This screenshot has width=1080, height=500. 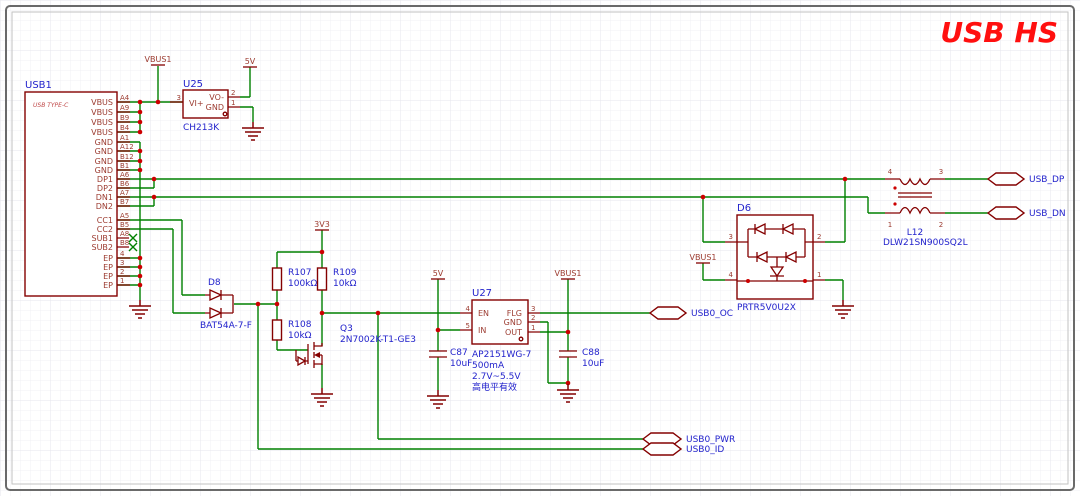 I want to click on usb1-pin-name: CC2, so click(x=105, y=229).